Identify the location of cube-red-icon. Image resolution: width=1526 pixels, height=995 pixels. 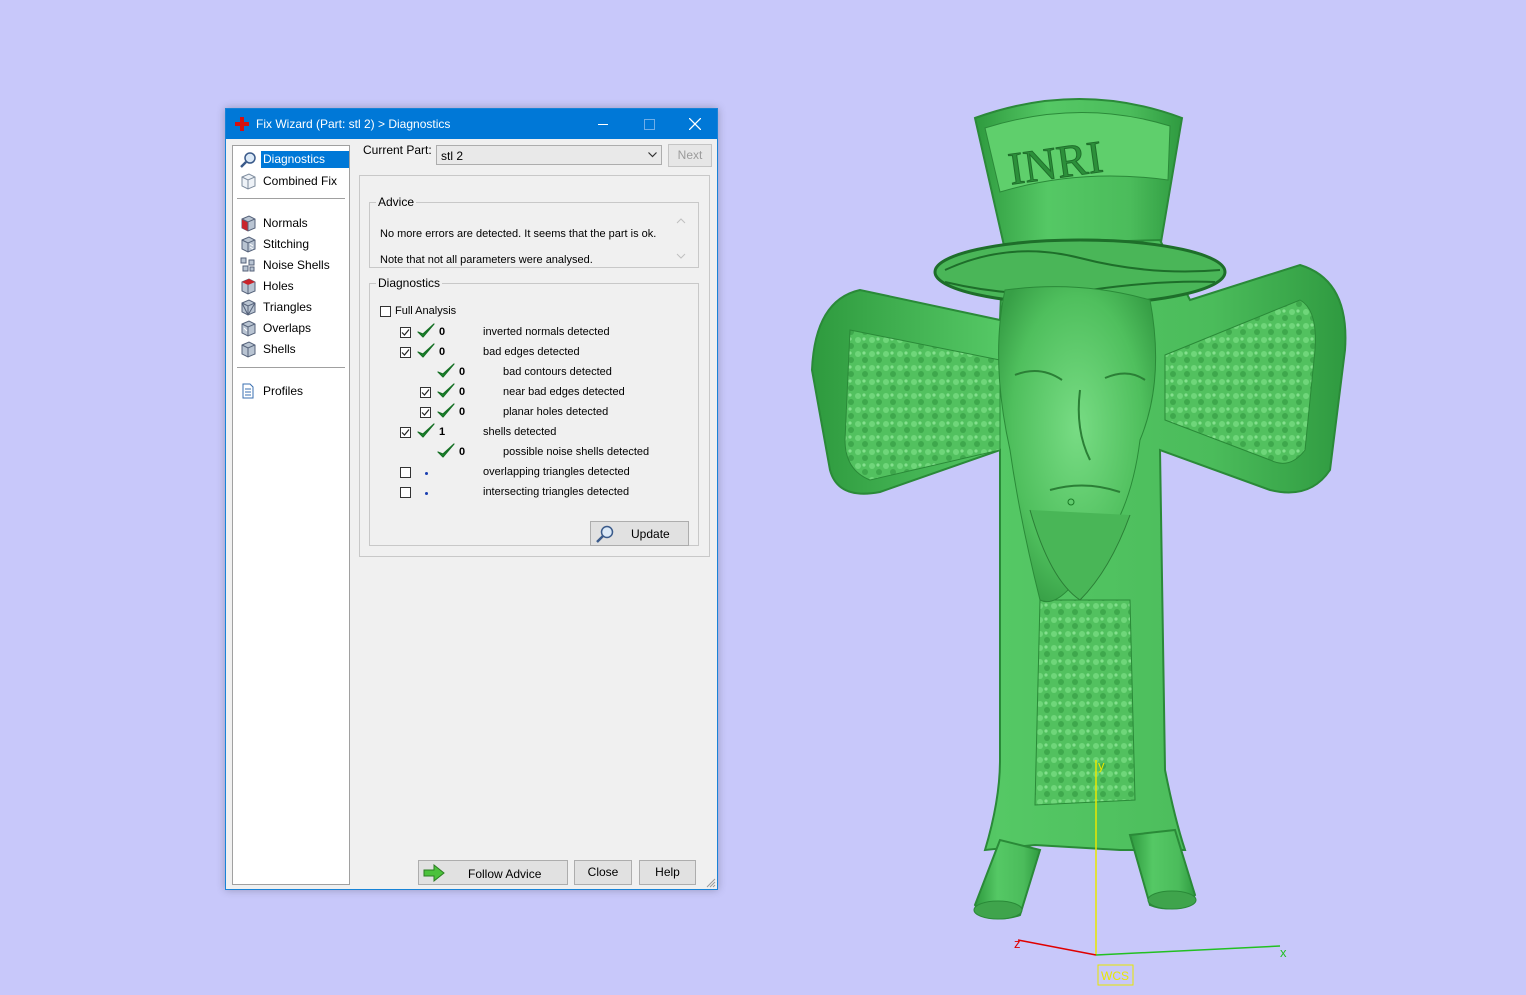
(248, 223).